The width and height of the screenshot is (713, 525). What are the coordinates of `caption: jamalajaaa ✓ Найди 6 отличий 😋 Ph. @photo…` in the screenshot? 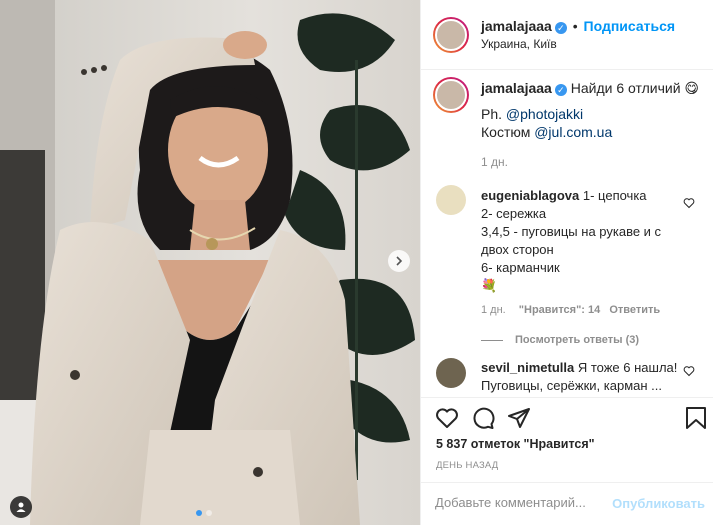 It's located at (591, 125).